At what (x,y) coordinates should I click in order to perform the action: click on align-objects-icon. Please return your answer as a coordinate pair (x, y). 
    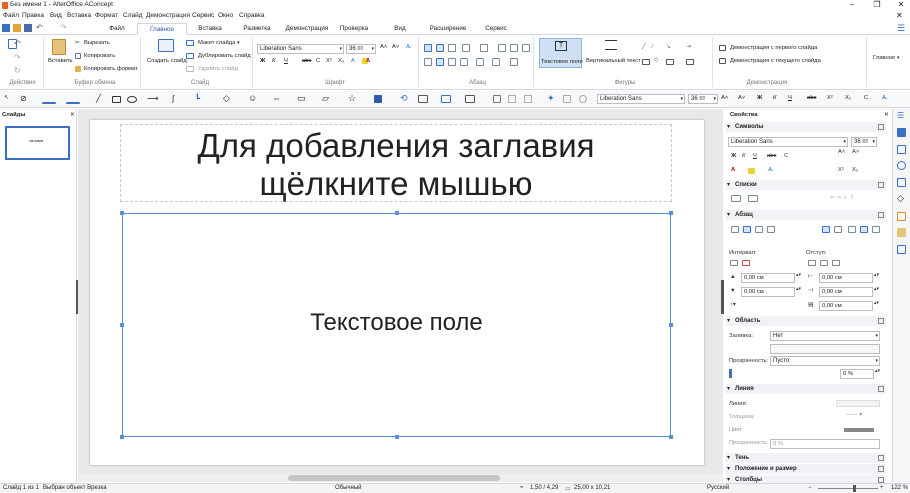
    Looking at the image, I should click on (423, 99).